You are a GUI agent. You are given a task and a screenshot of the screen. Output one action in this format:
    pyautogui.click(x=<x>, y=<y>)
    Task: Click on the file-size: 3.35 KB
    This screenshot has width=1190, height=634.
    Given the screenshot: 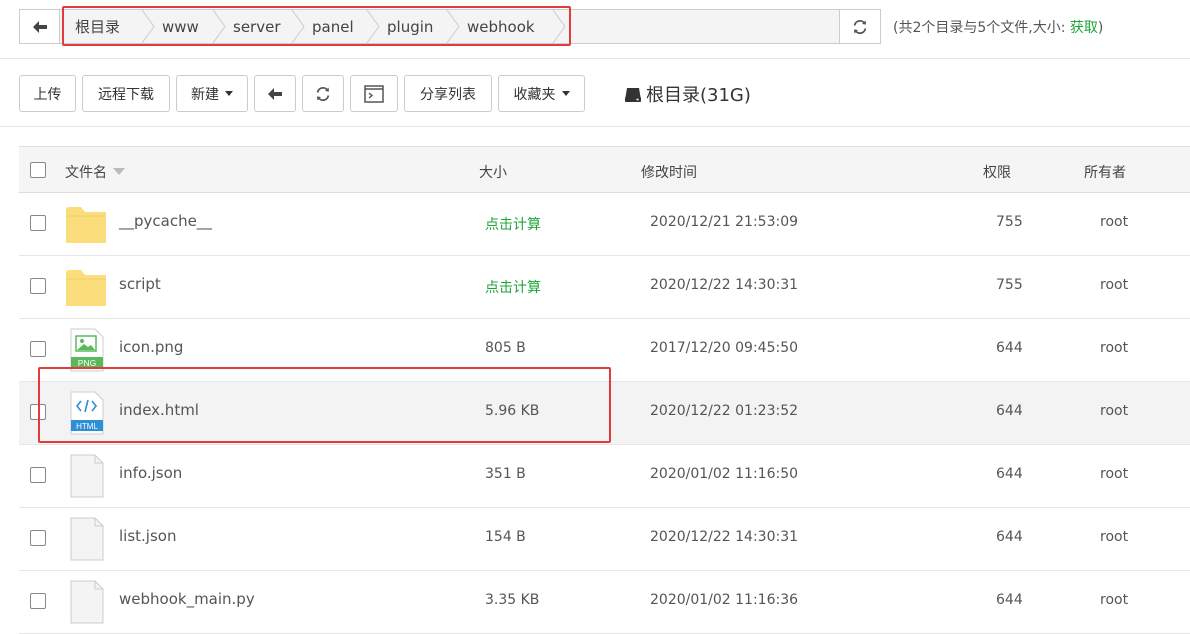 What is the action you would take?
    pyautogui.click(x=512, y=600)
    